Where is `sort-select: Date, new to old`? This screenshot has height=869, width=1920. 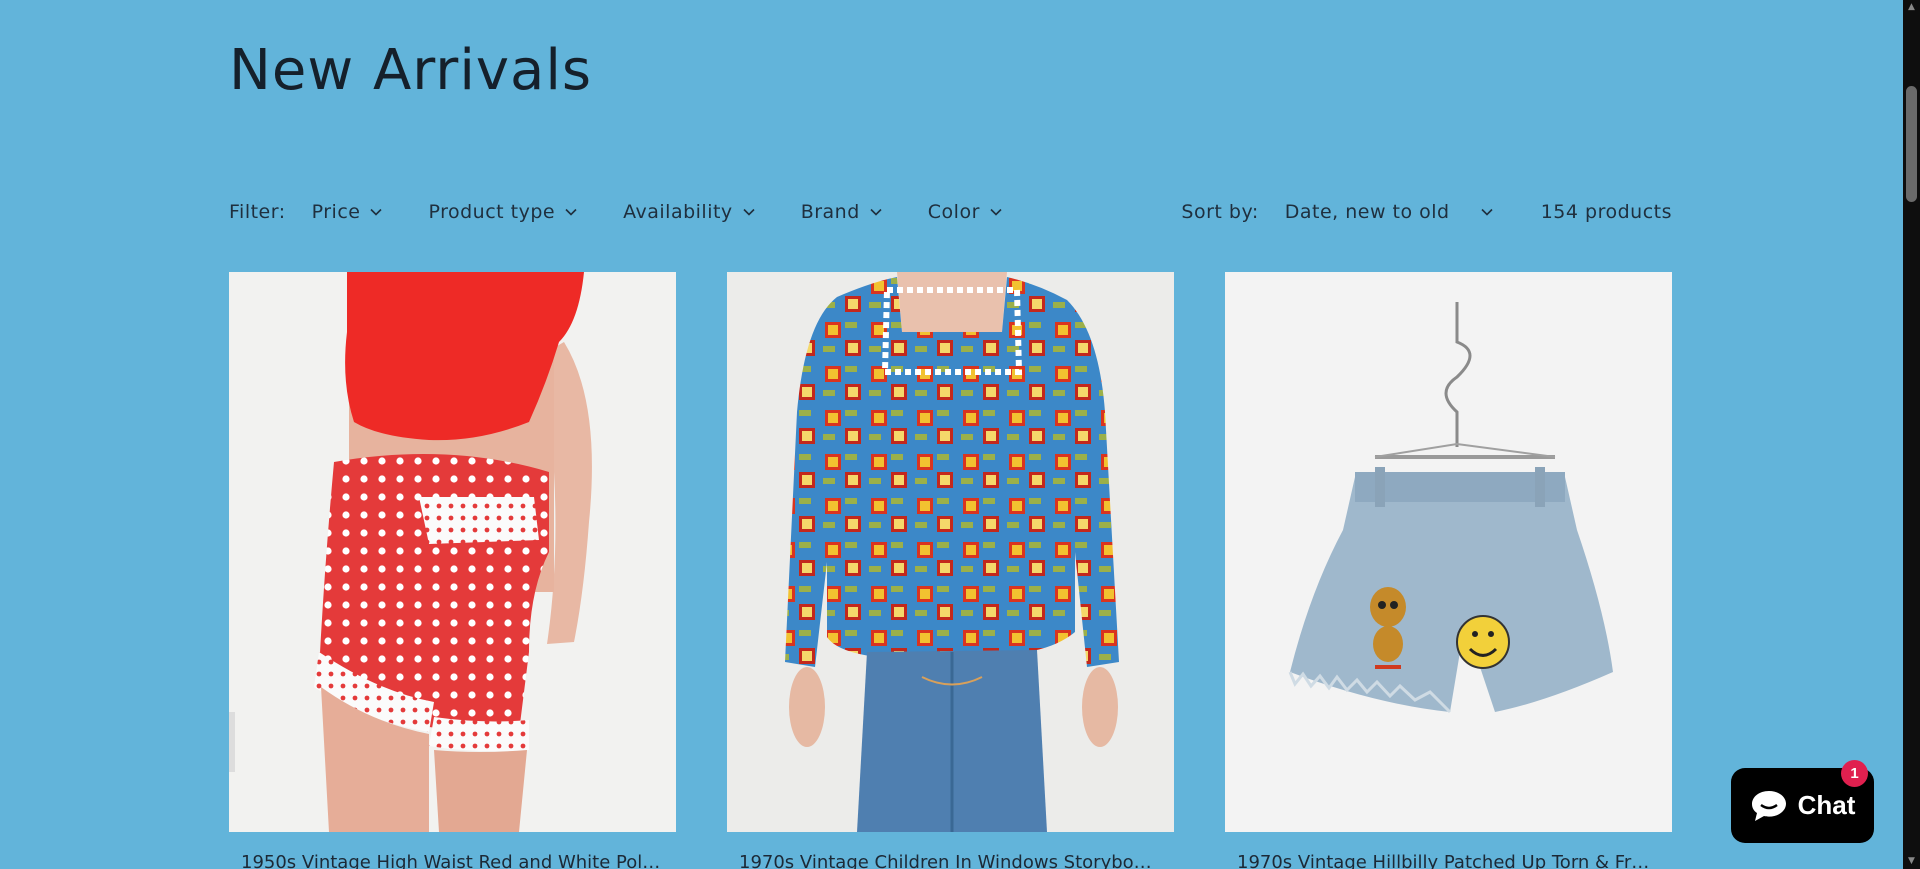
sort-select: Date, new to old is located at coordinates (1389, 212).